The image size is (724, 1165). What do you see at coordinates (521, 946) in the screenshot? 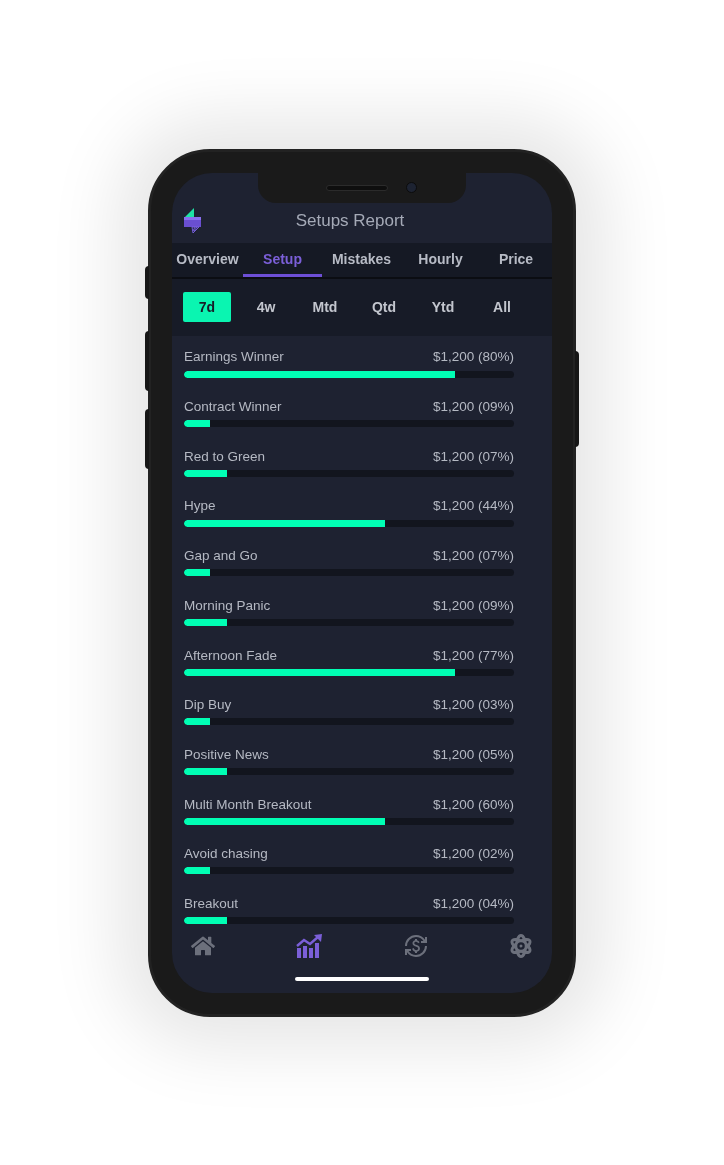
I see `atom-icon` at bounding box center [521, 946].